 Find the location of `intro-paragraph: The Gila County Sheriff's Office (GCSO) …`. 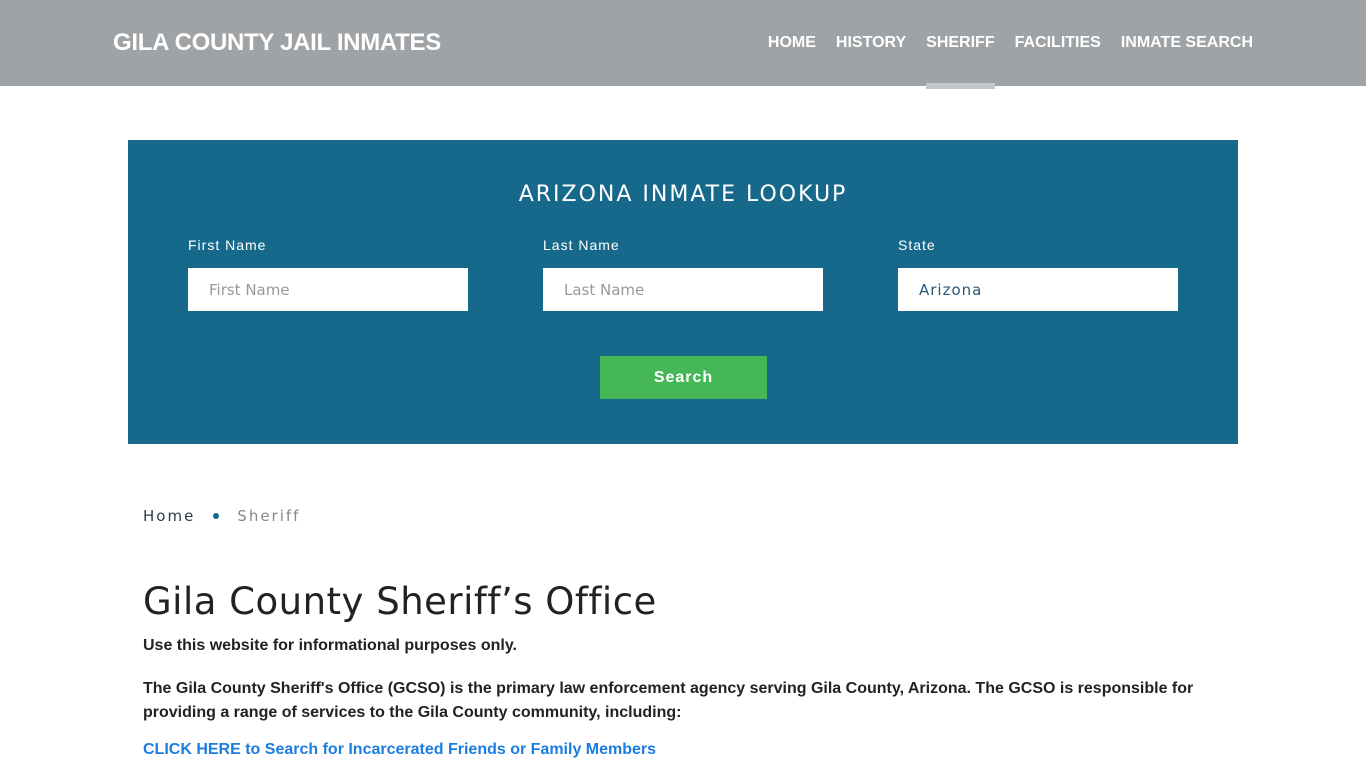

intro-paragraph: The Gila County Sheriff's Office (GCSO) … is located at coordinates (668, 700).